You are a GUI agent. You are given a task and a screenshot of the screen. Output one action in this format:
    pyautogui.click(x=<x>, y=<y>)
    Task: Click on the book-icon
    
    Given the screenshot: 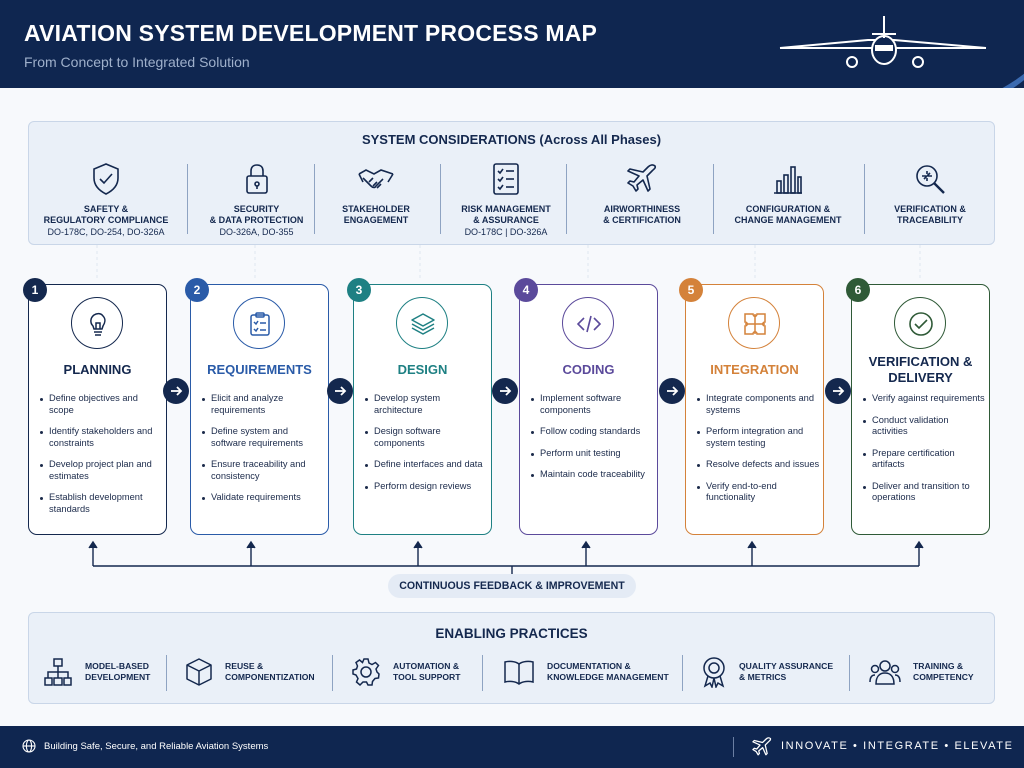 What is the action you would take?
    pyautogui.click(x=519, y=672)
    